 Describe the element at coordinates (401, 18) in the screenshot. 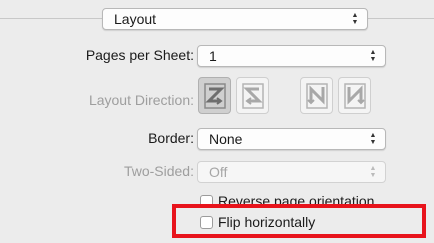

I see `section-divider-right` at that location.